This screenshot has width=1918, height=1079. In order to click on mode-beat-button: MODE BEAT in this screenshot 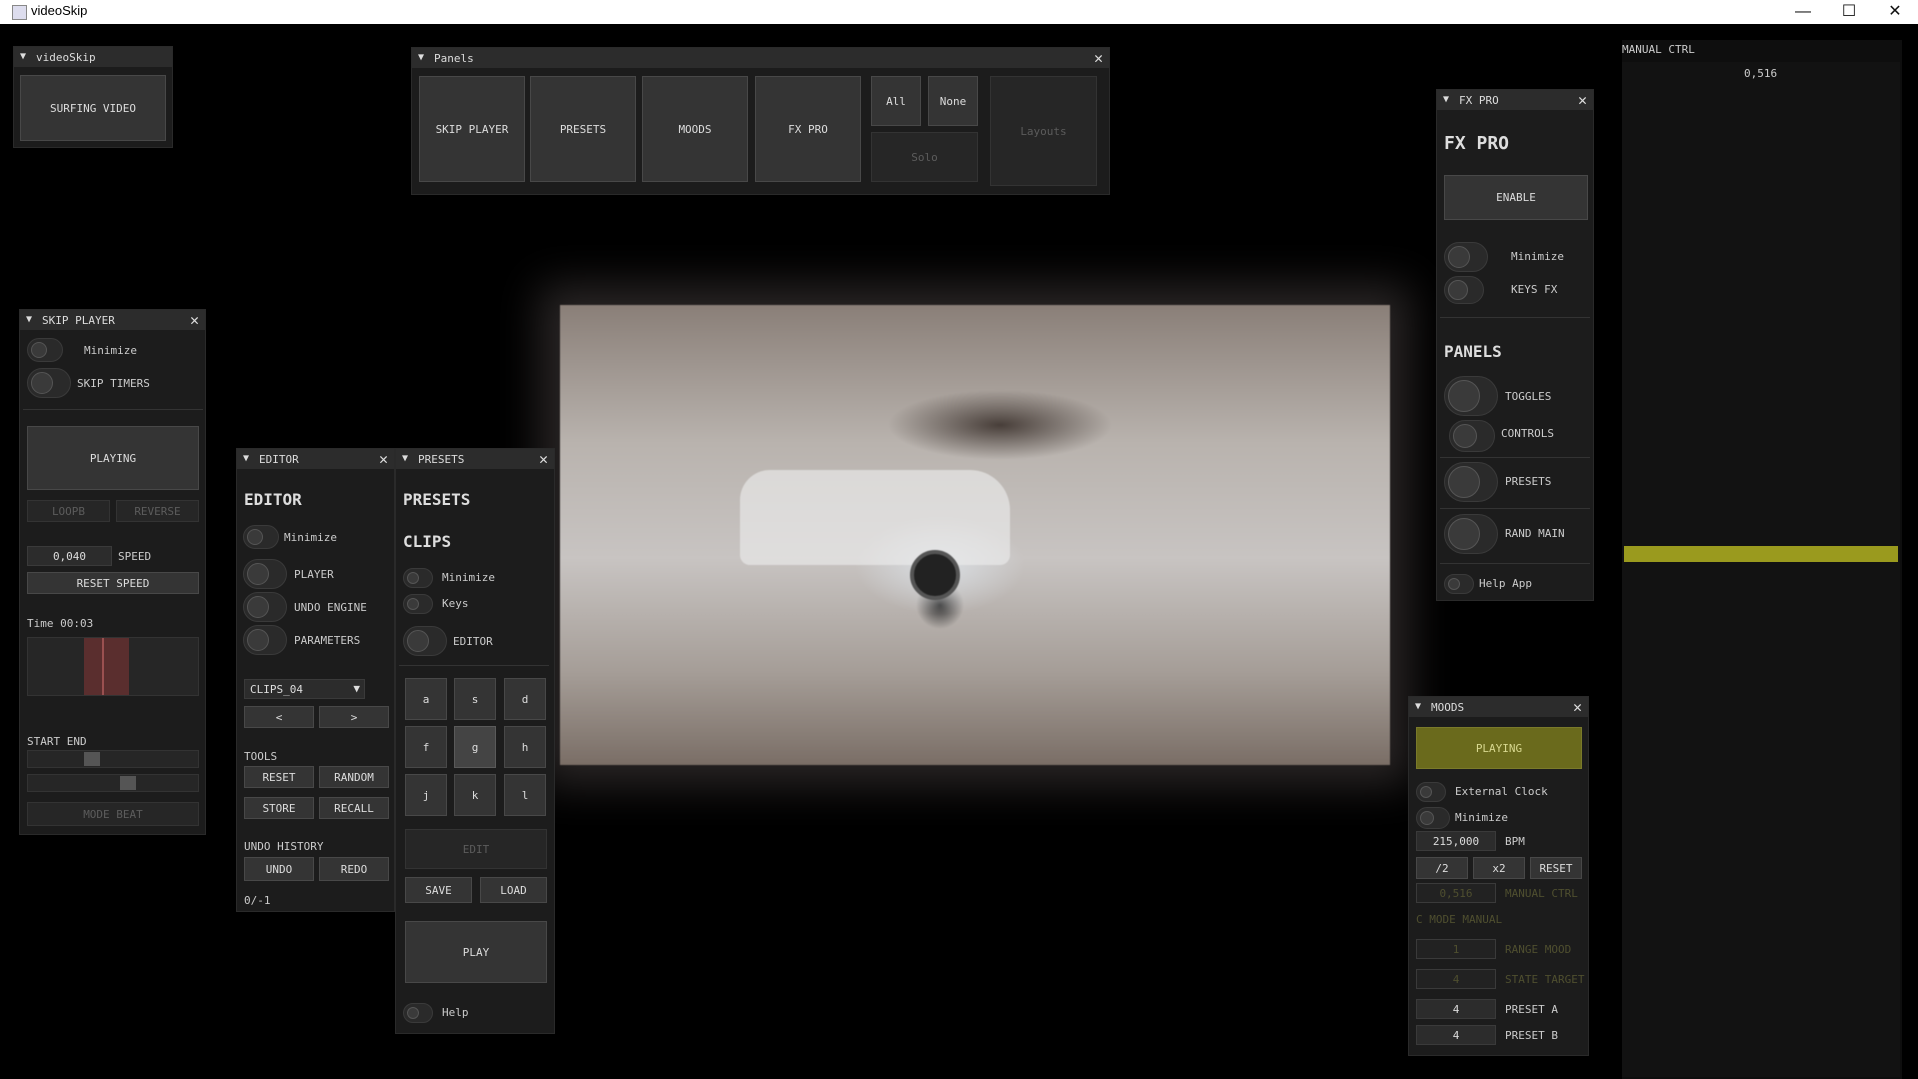, I will do `click(113, 814)`.